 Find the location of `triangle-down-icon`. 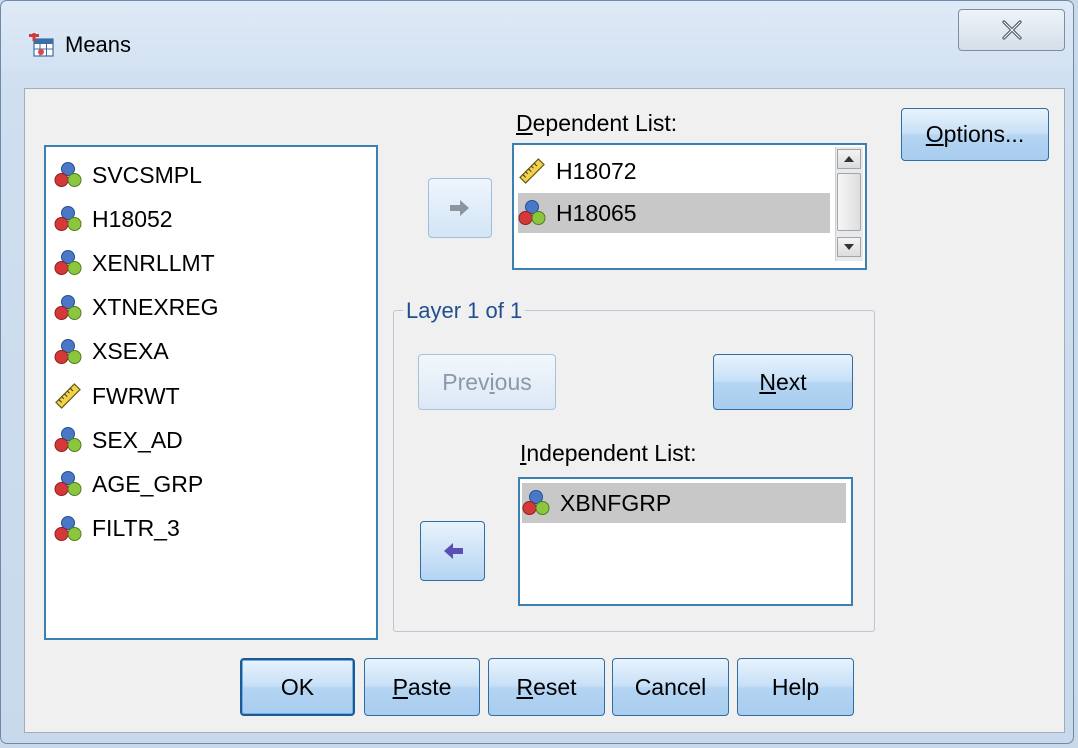

triangle-down-icon is located at coordinates (849, 247).